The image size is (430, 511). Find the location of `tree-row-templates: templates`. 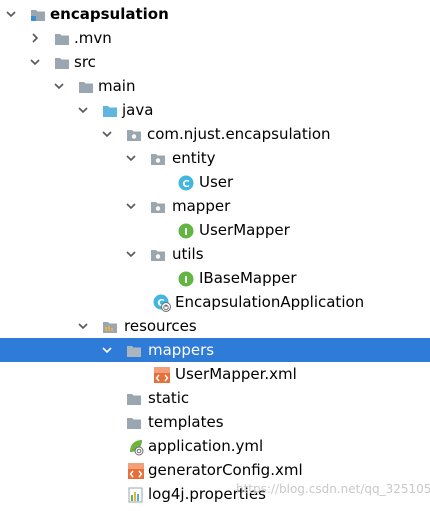

tree-row-templates: templates is located at coordinates (215, 422).